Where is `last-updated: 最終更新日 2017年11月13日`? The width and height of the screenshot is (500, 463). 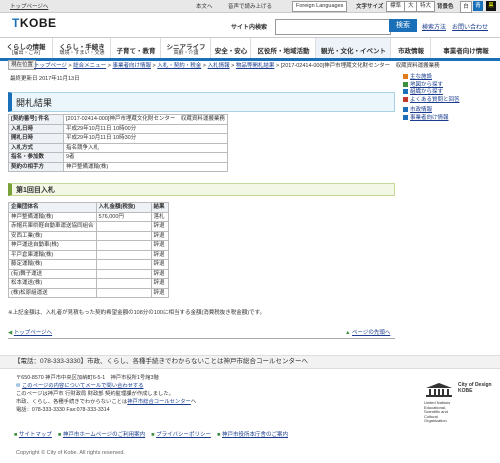 last-updated: 最終更新日 2017年11月13日 is located at coordinates (45, 79).